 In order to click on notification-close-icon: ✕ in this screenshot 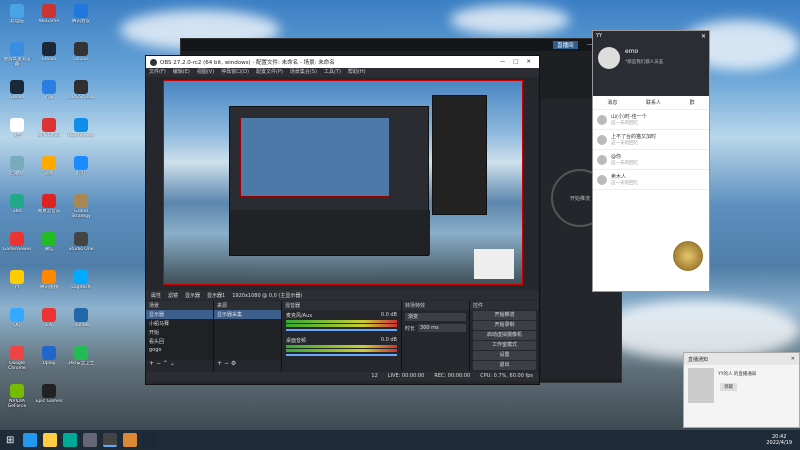, I will do `click(793, 359)`.